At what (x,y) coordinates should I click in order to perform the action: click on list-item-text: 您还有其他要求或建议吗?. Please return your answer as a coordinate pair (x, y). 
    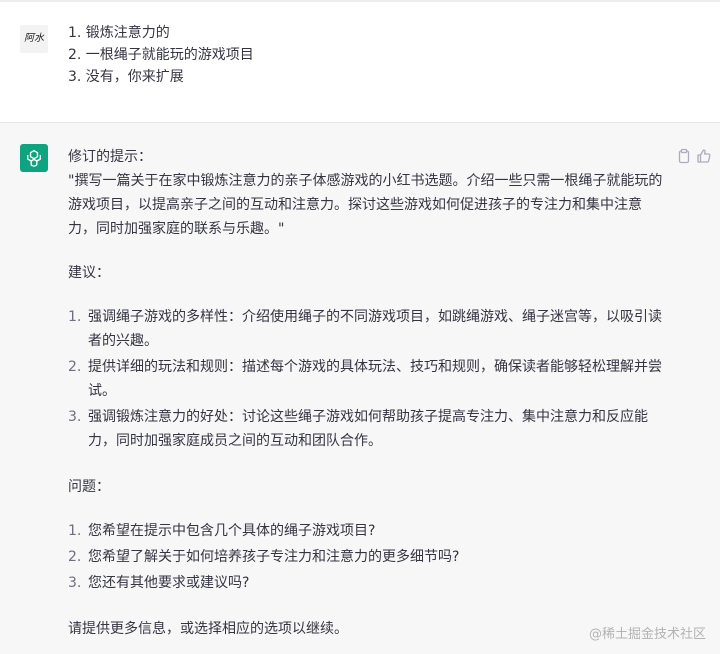
    Looking at the image, I should click on (169, 583).